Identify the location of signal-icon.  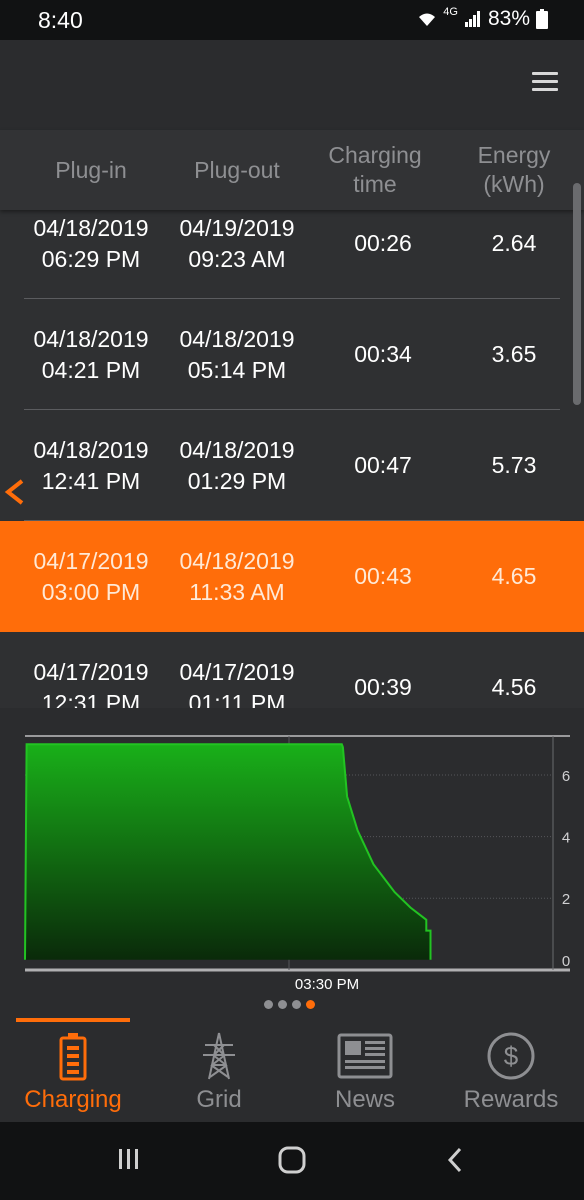
(473, 19).